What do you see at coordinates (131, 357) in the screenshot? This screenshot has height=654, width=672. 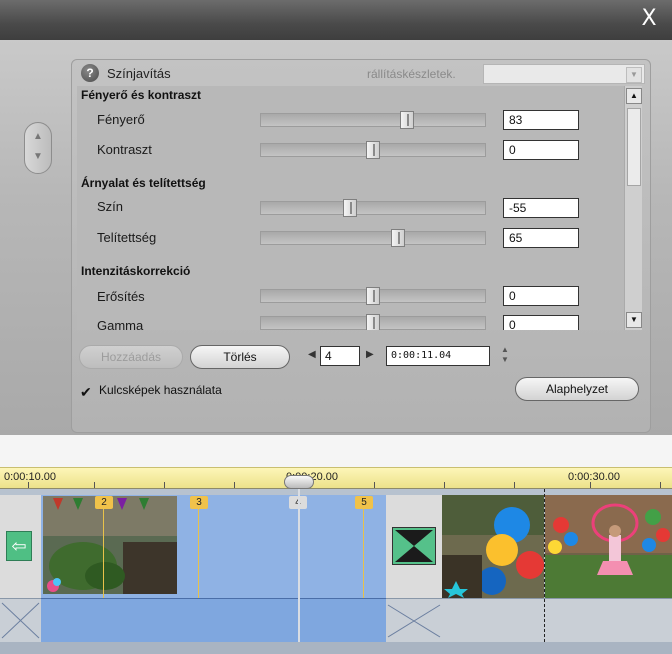 I see `add-keyframe-button: Hozzáadás` at bounding box center [131, 357].